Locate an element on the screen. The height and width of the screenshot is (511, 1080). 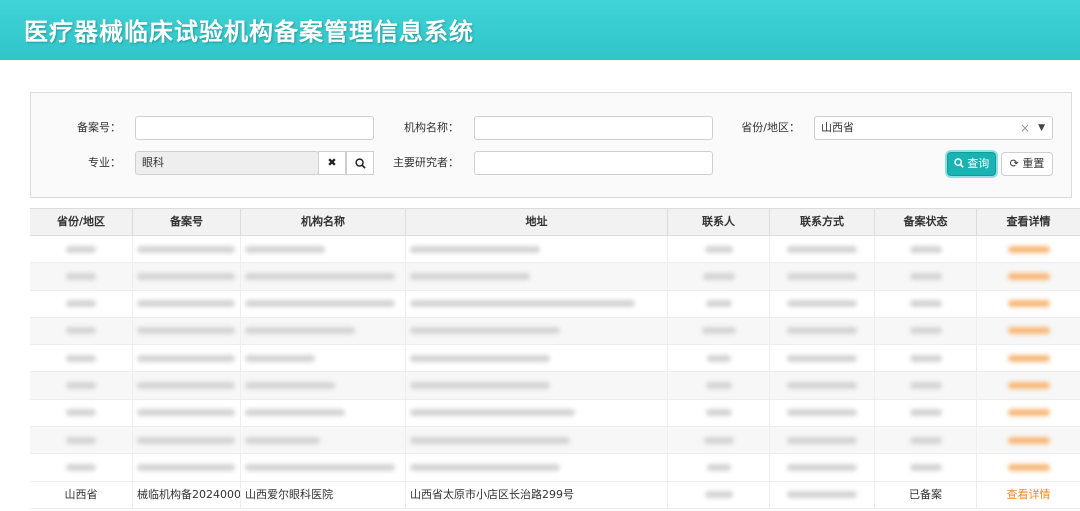
column-header: 联系方式 is located at coordinates (822, 222).